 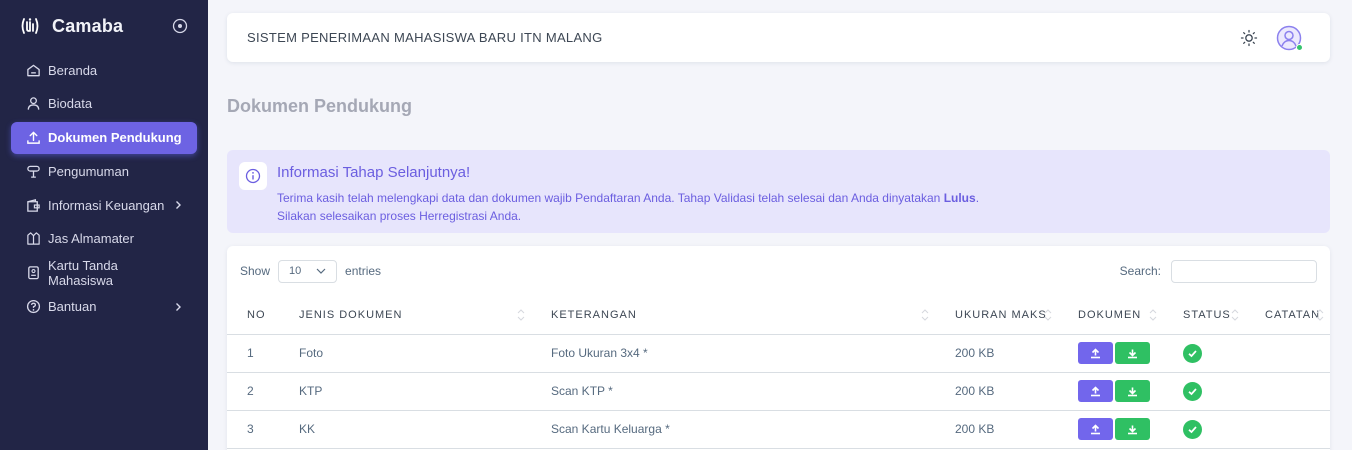 What do you see at coordinates (405, 353) in the screenshot?
I see `cell-jenis-dokumen: Foto` at bounding box center [405, 353].